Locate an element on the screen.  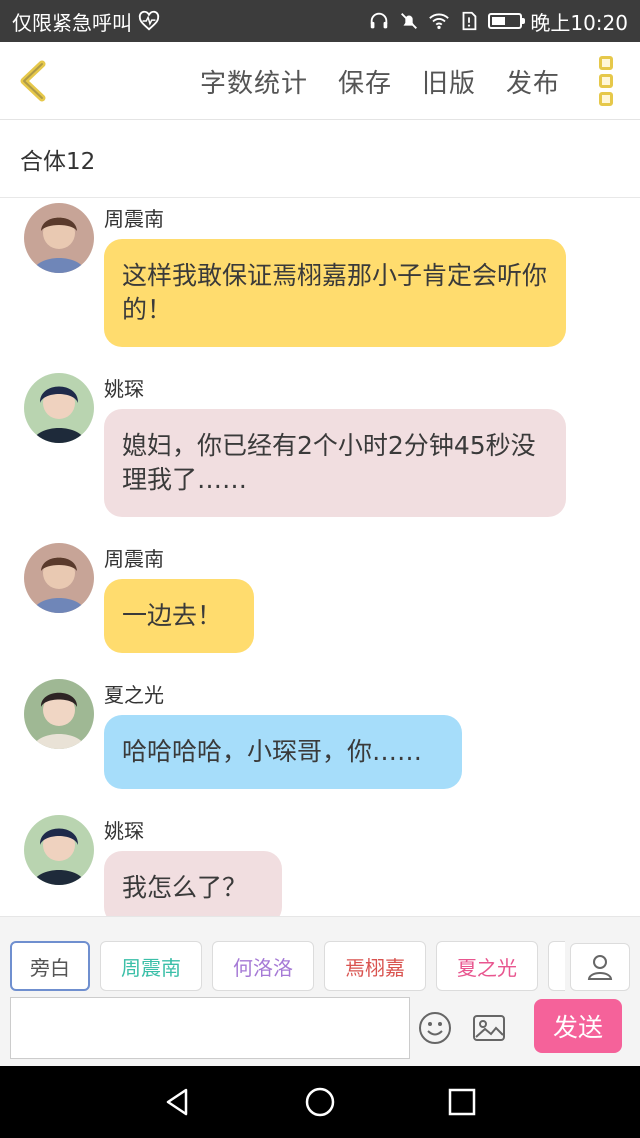
old-version-button: 旧版 is located at coordinates (449, 81).